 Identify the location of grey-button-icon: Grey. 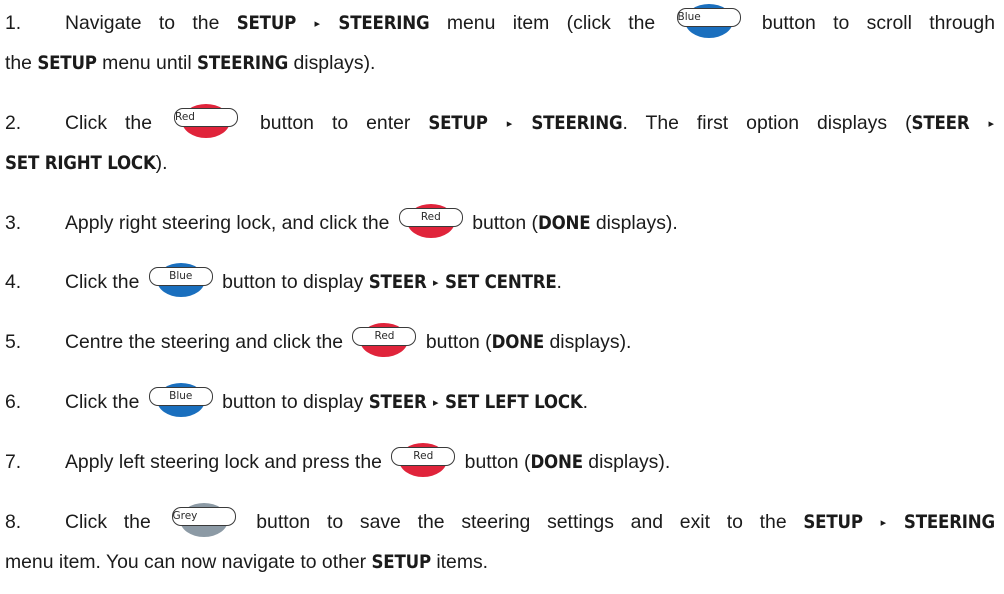
(203, 520).